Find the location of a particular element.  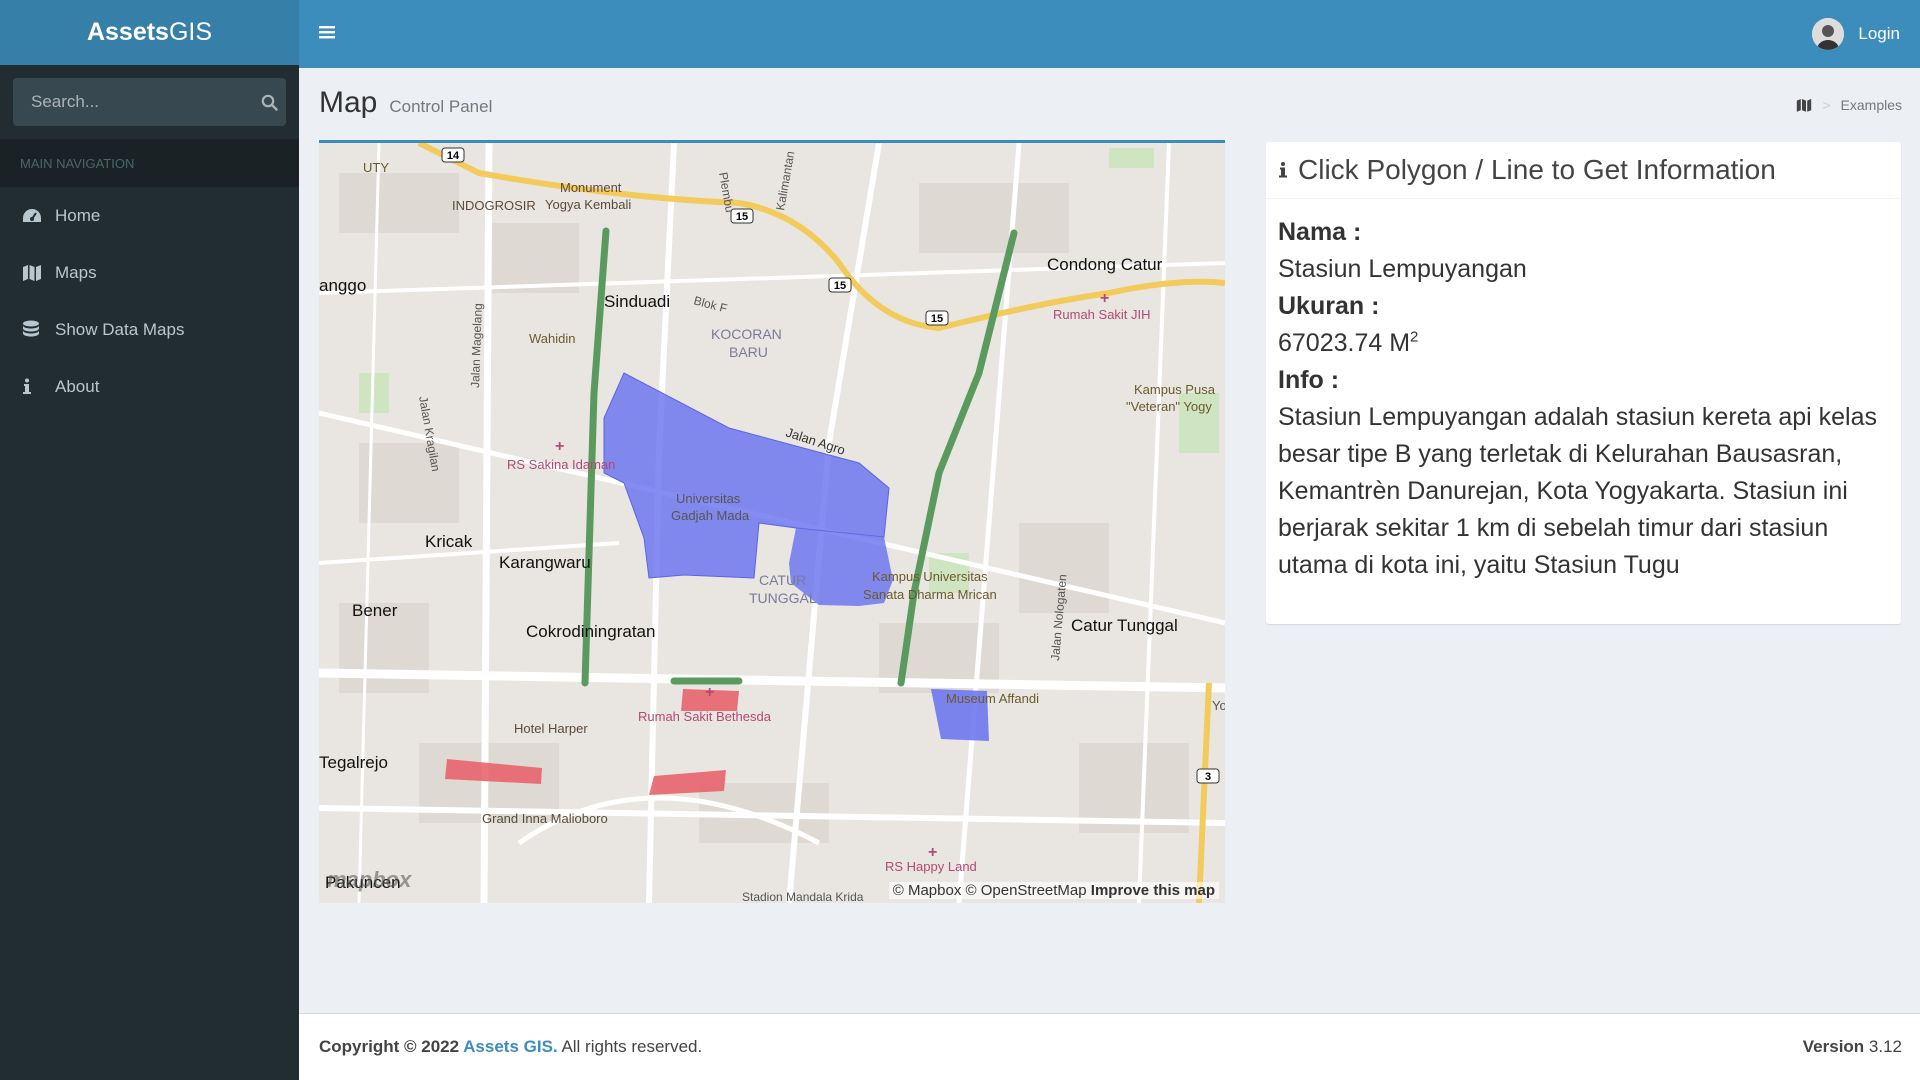

sidebar-item-maps: Maps is located at coordinates (149, 272).